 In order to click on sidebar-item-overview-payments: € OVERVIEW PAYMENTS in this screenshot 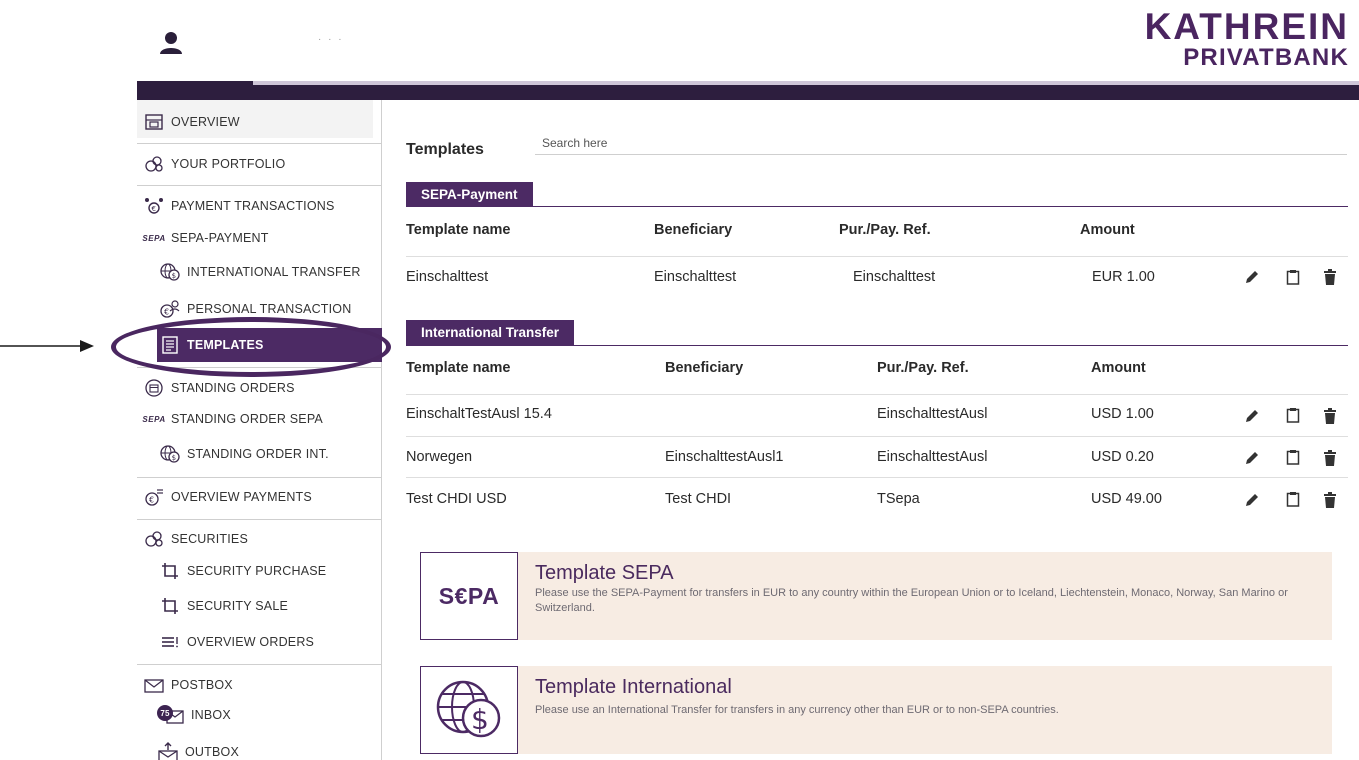, I will do `click(227, 497)`.